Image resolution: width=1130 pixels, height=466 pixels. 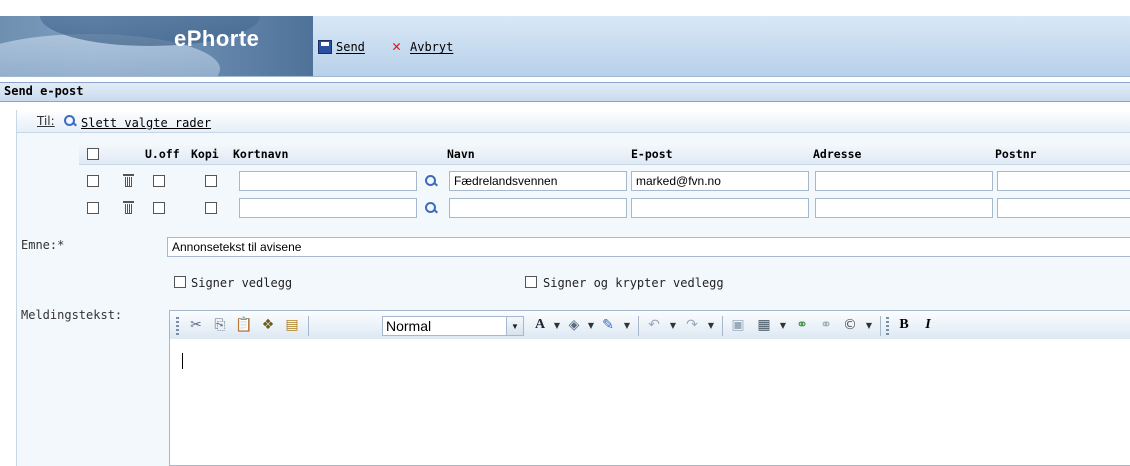 What do you see at coordinates (242, 283) in the screenshot?
I see `sign-attachments-label: Signer vedlegg` at bounding box center [242, 283].